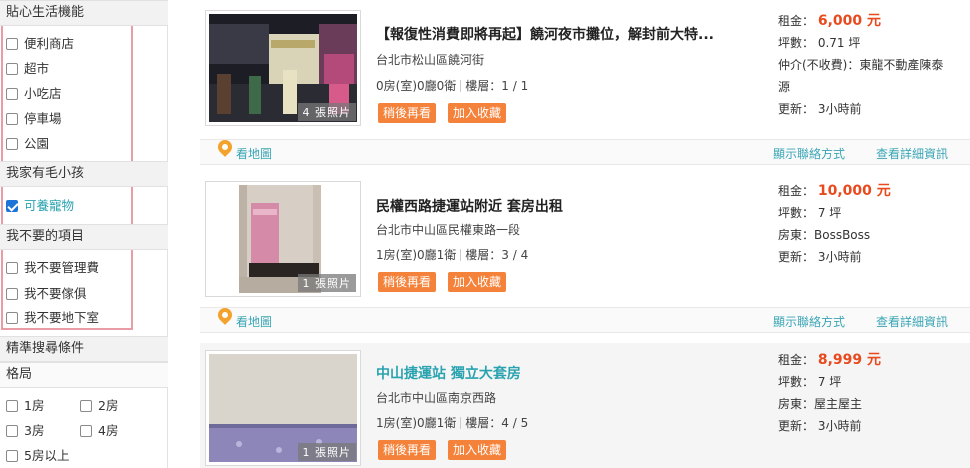  I want to click on filter-layout-2: 2房, so click(99, 406).